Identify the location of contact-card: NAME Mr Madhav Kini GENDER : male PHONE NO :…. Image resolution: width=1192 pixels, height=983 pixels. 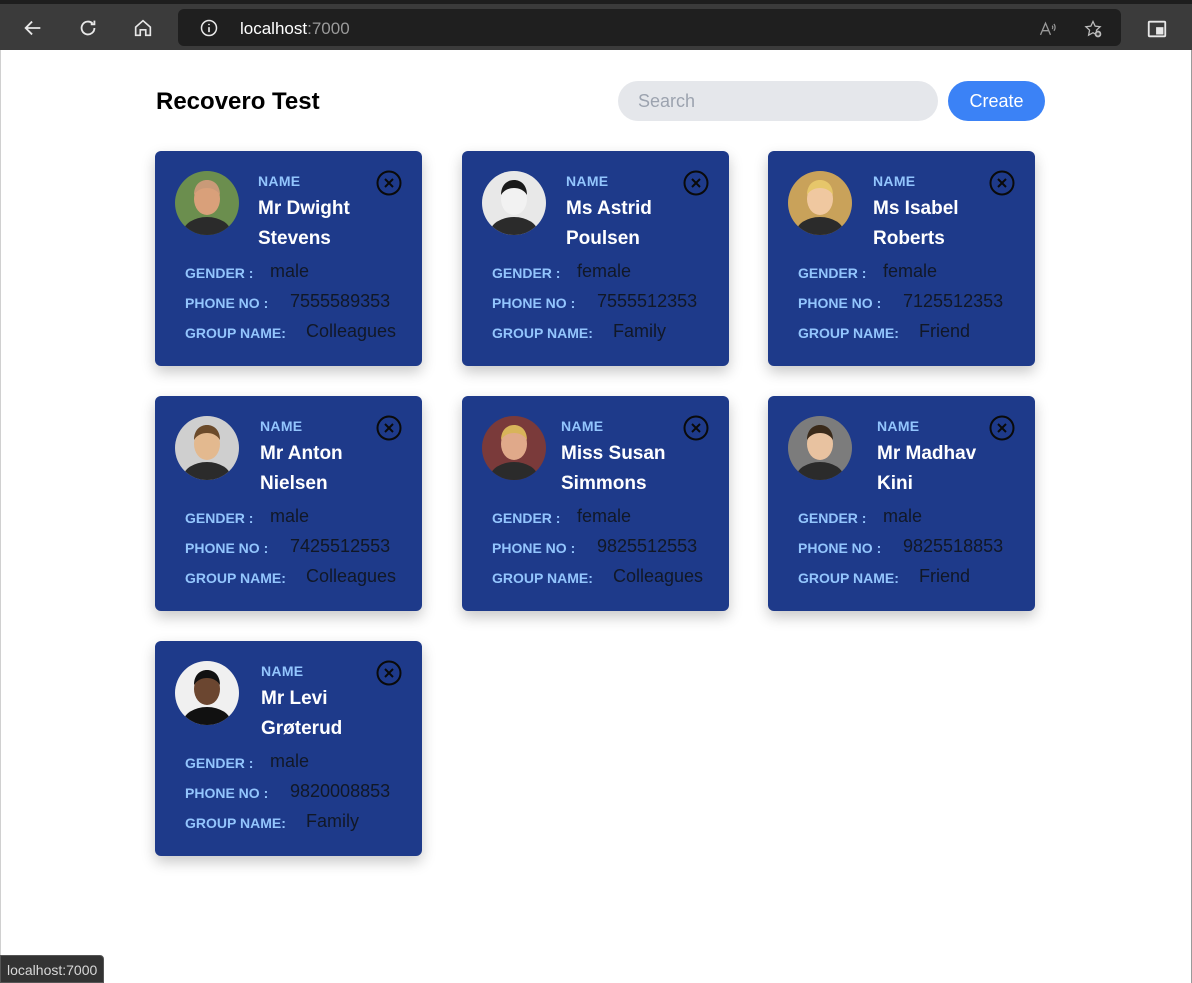
(901, 503).